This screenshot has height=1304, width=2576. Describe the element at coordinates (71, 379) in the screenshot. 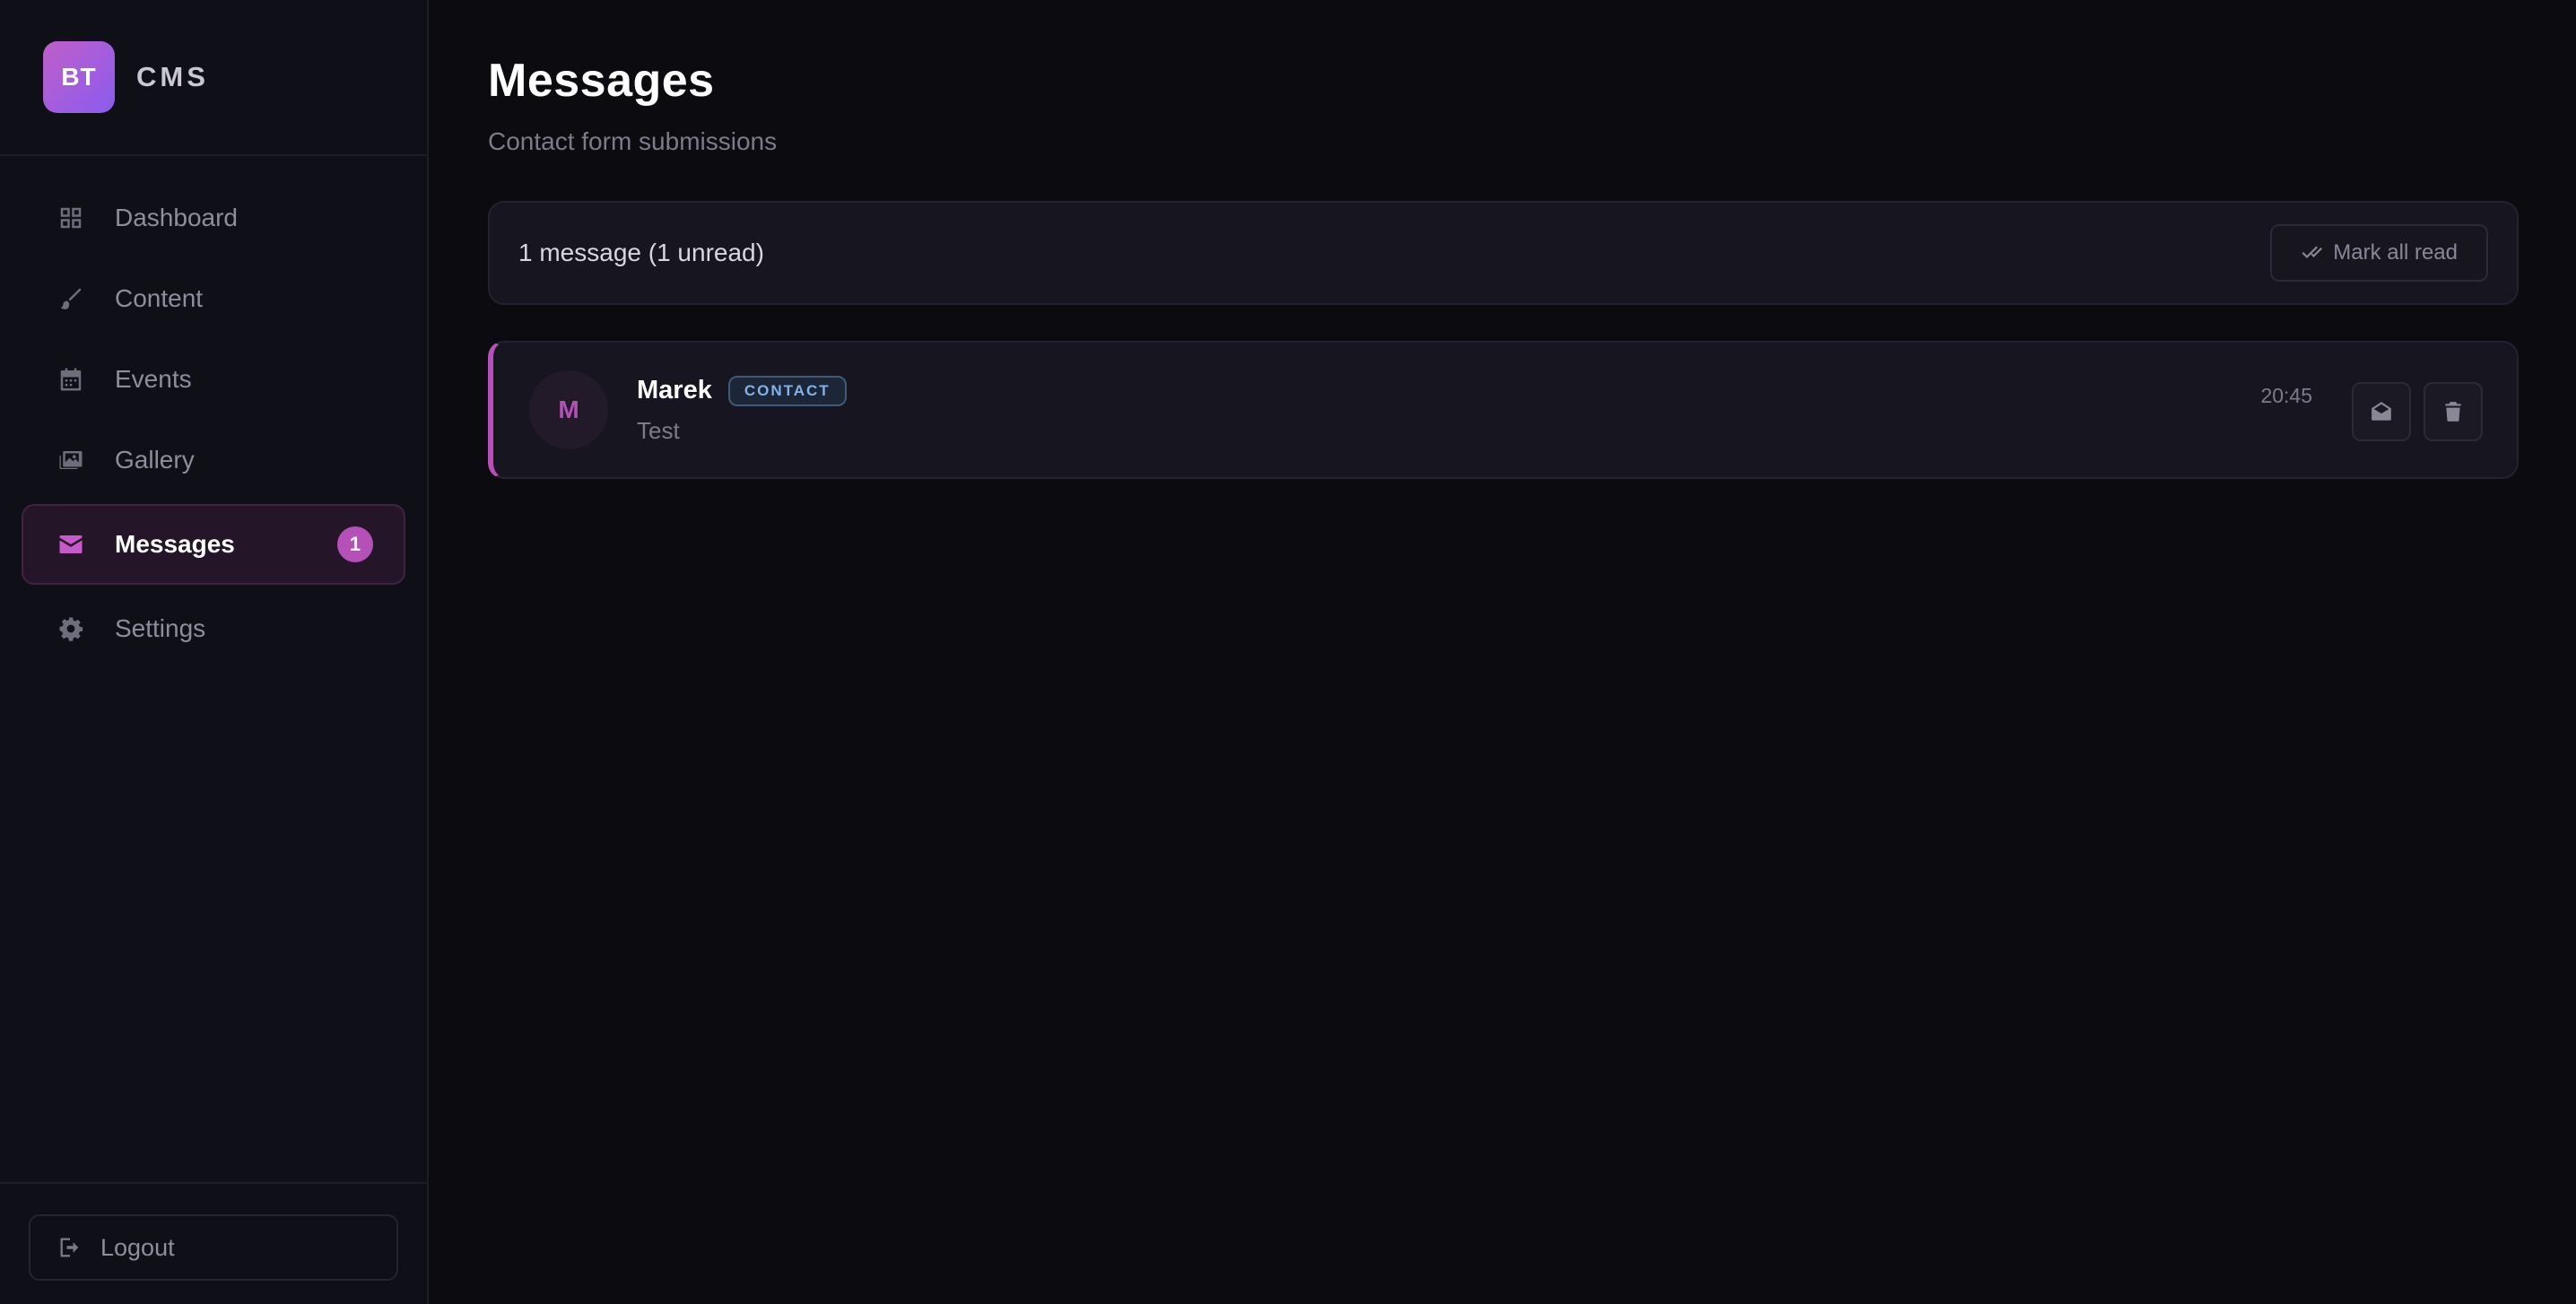

I see `calendar-icon` at that location.